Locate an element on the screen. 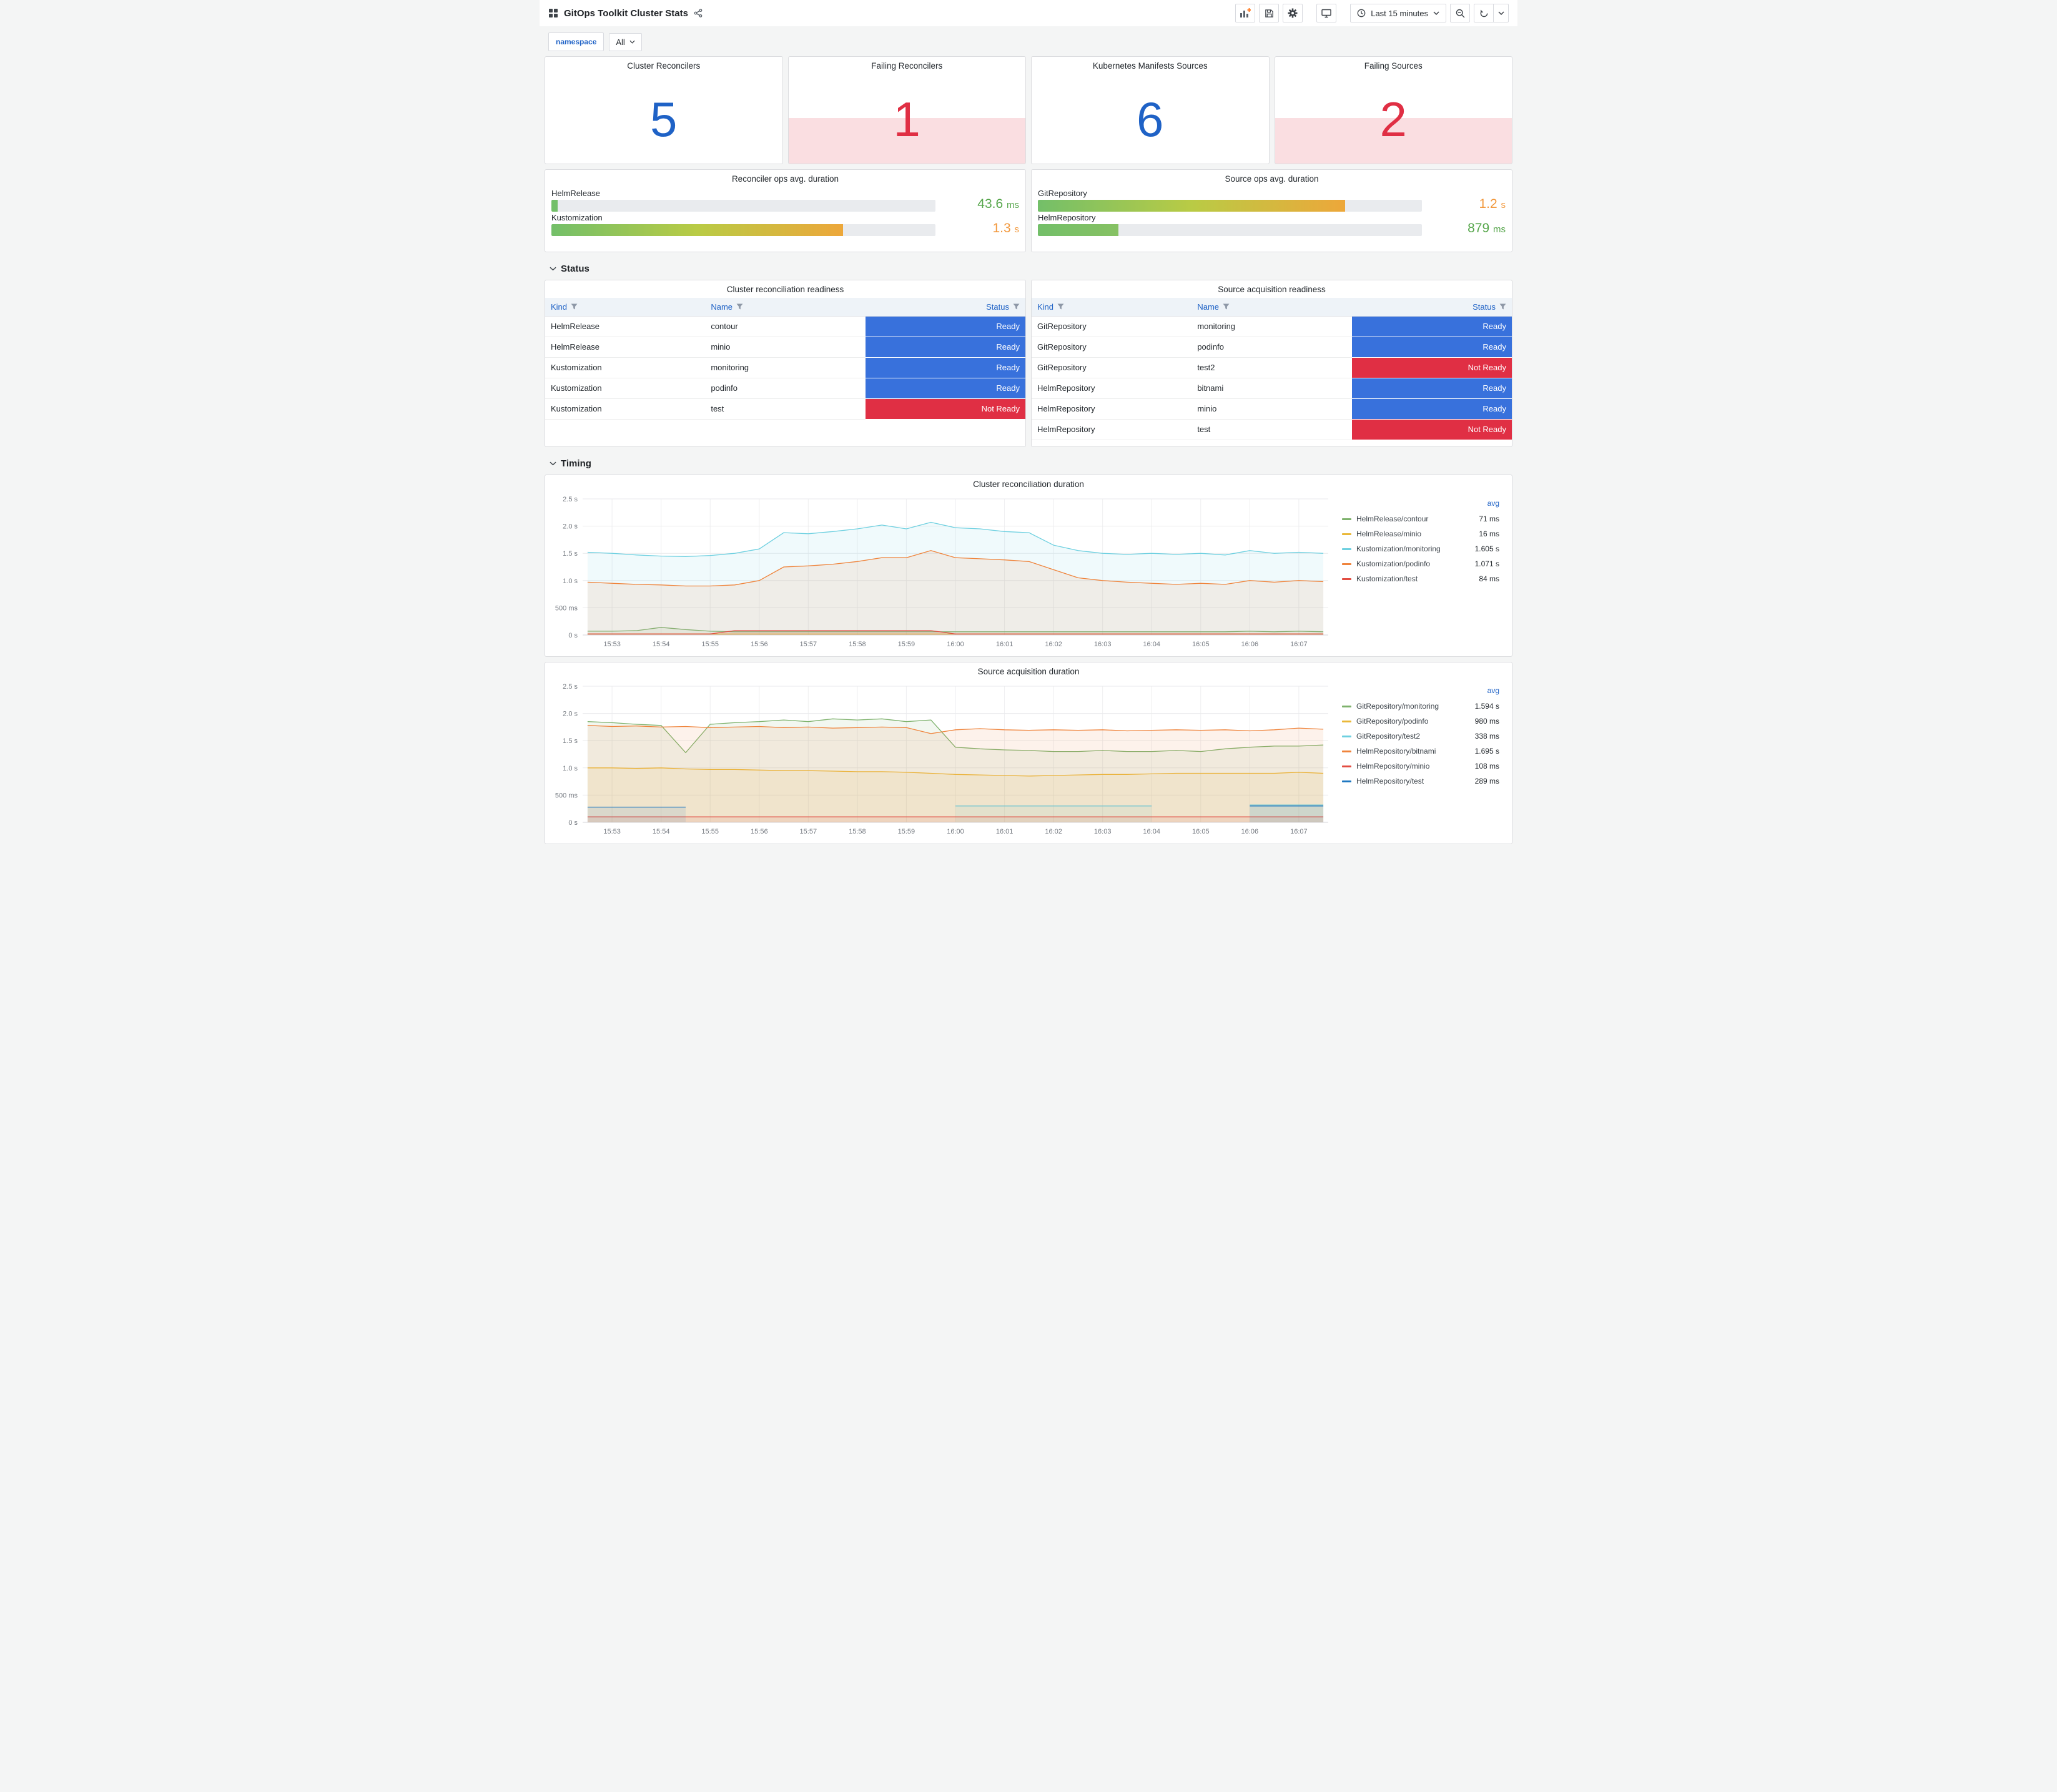  variable-namespace-dropdown: All is located at coordinates (625, 41).